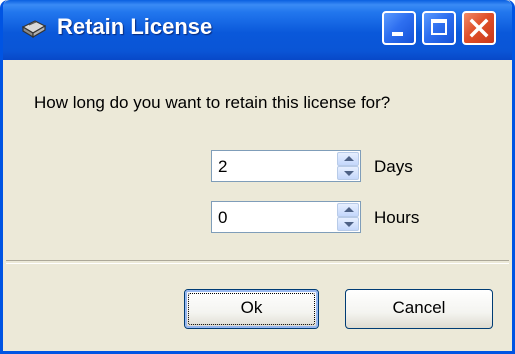  Describe the element at coordinates (286, 217) in the screenshot. I see `hours-spinner: 0` at that location.